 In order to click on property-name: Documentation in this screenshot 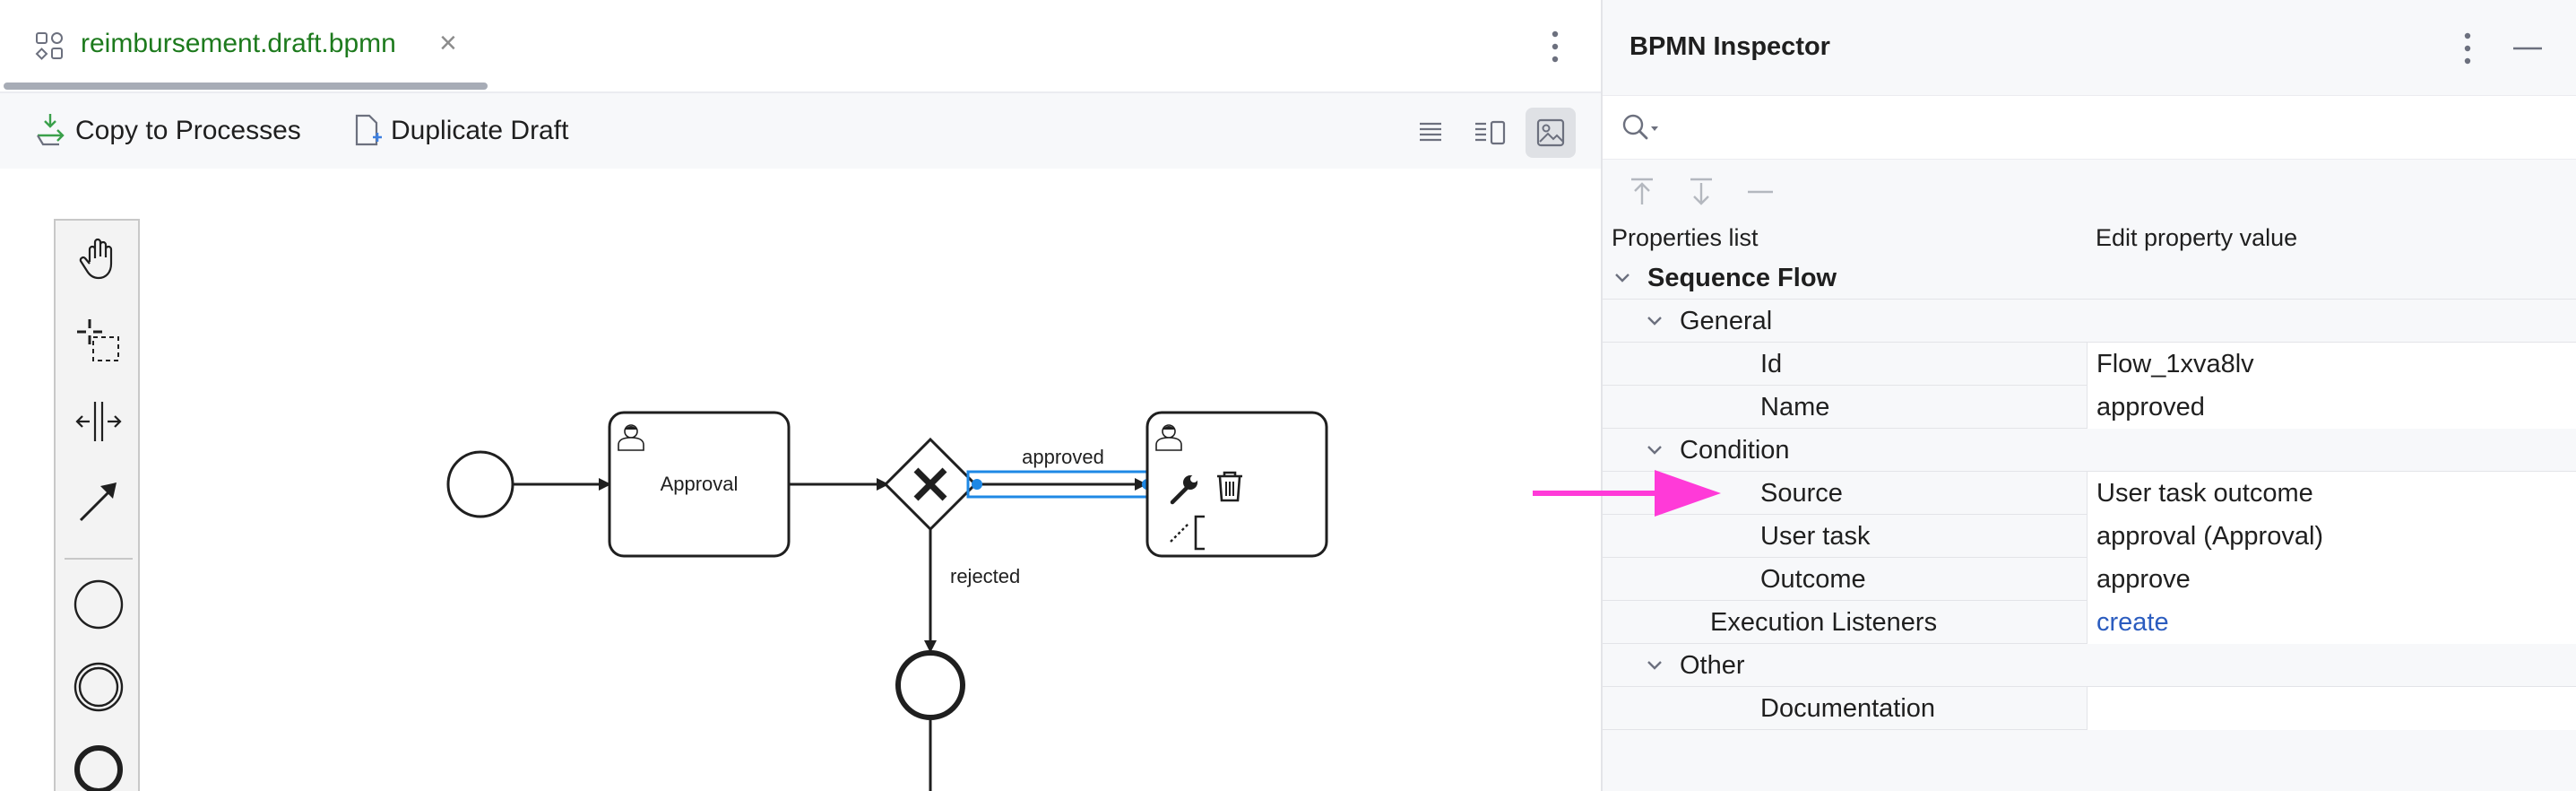, I will do `click(1848, 708)`.